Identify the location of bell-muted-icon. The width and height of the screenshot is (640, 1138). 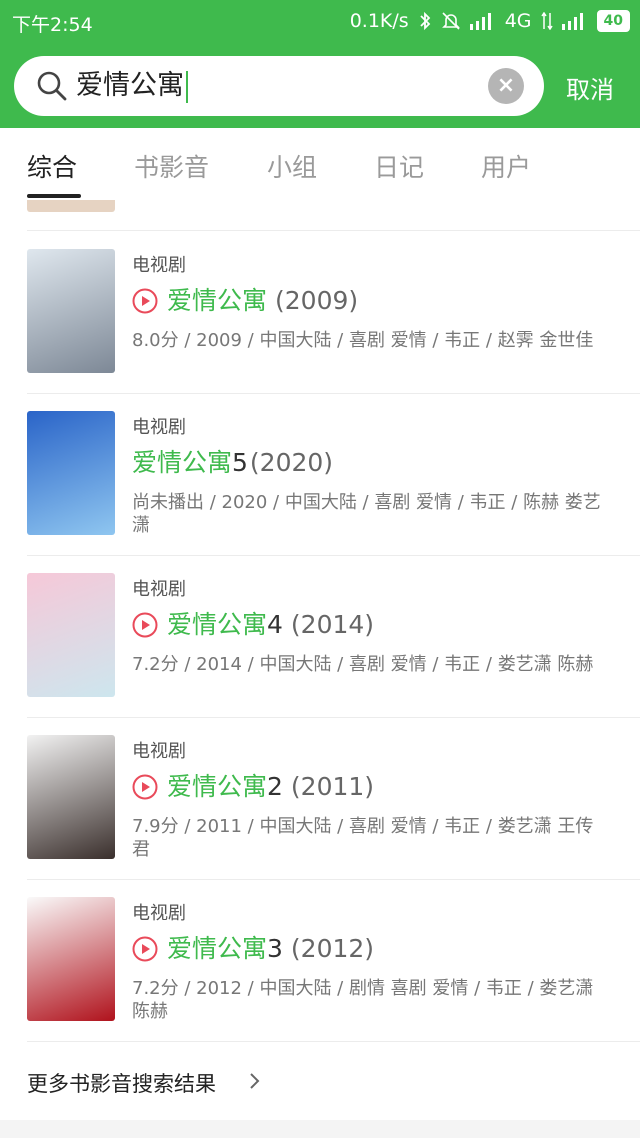
(450, 21).